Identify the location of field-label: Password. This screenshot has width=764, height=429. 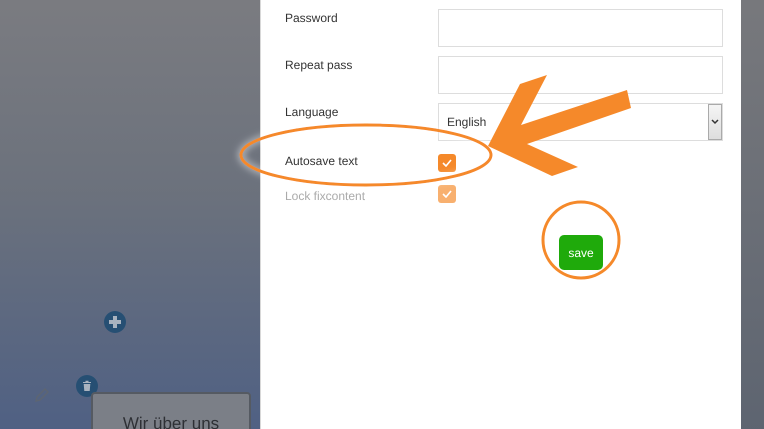
(311, 17).